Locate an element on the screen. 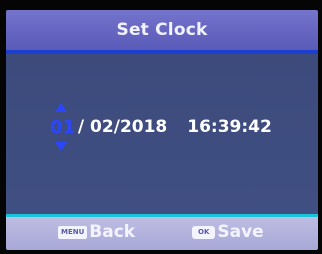 The width and height of the screenshot is (322, 254). back-button: MENU Back is located at coordinates (96, 232).